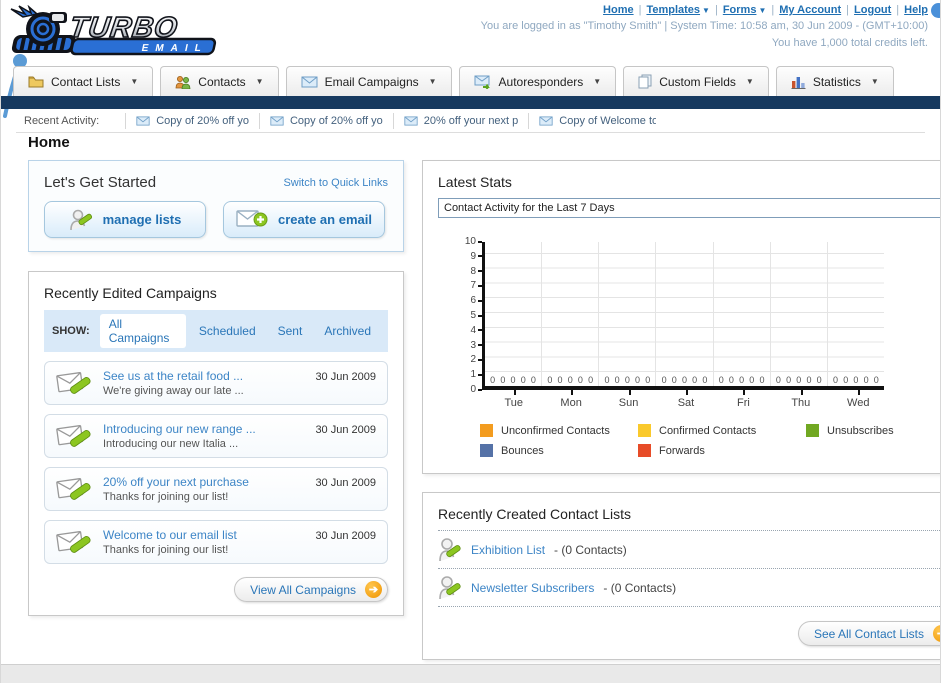 Image resolution: width=941 pixels, height=683 pixels. Describe the element at coordinates (473, 241) in the screenshot. I see `y-axis-tick: 10` at that location.